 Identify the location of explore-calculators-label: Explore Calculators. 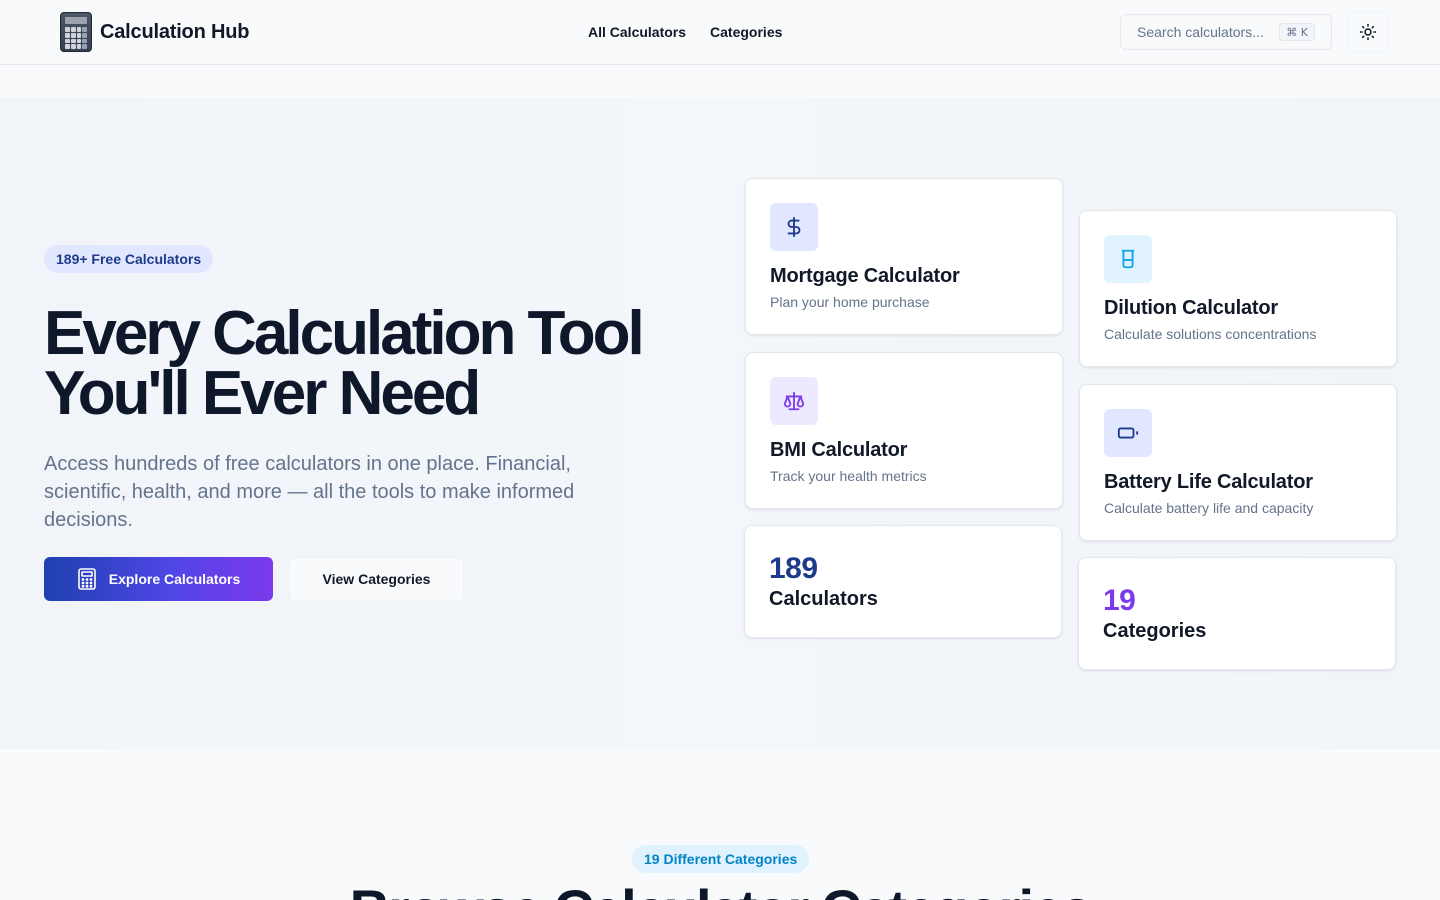
(174, 579).